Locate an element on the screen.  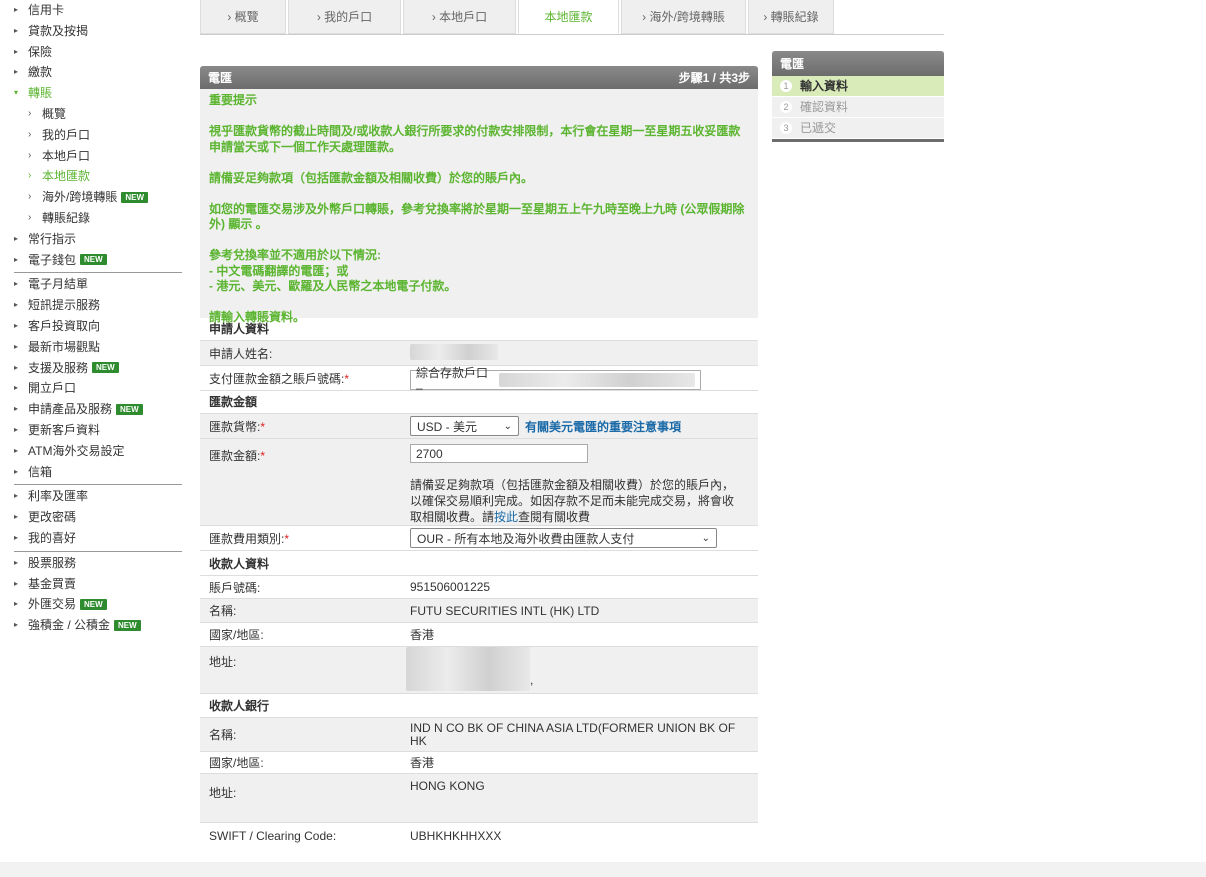
sidebar-item-payments: ▸ 繳款 is located at coordinates (98, 72).